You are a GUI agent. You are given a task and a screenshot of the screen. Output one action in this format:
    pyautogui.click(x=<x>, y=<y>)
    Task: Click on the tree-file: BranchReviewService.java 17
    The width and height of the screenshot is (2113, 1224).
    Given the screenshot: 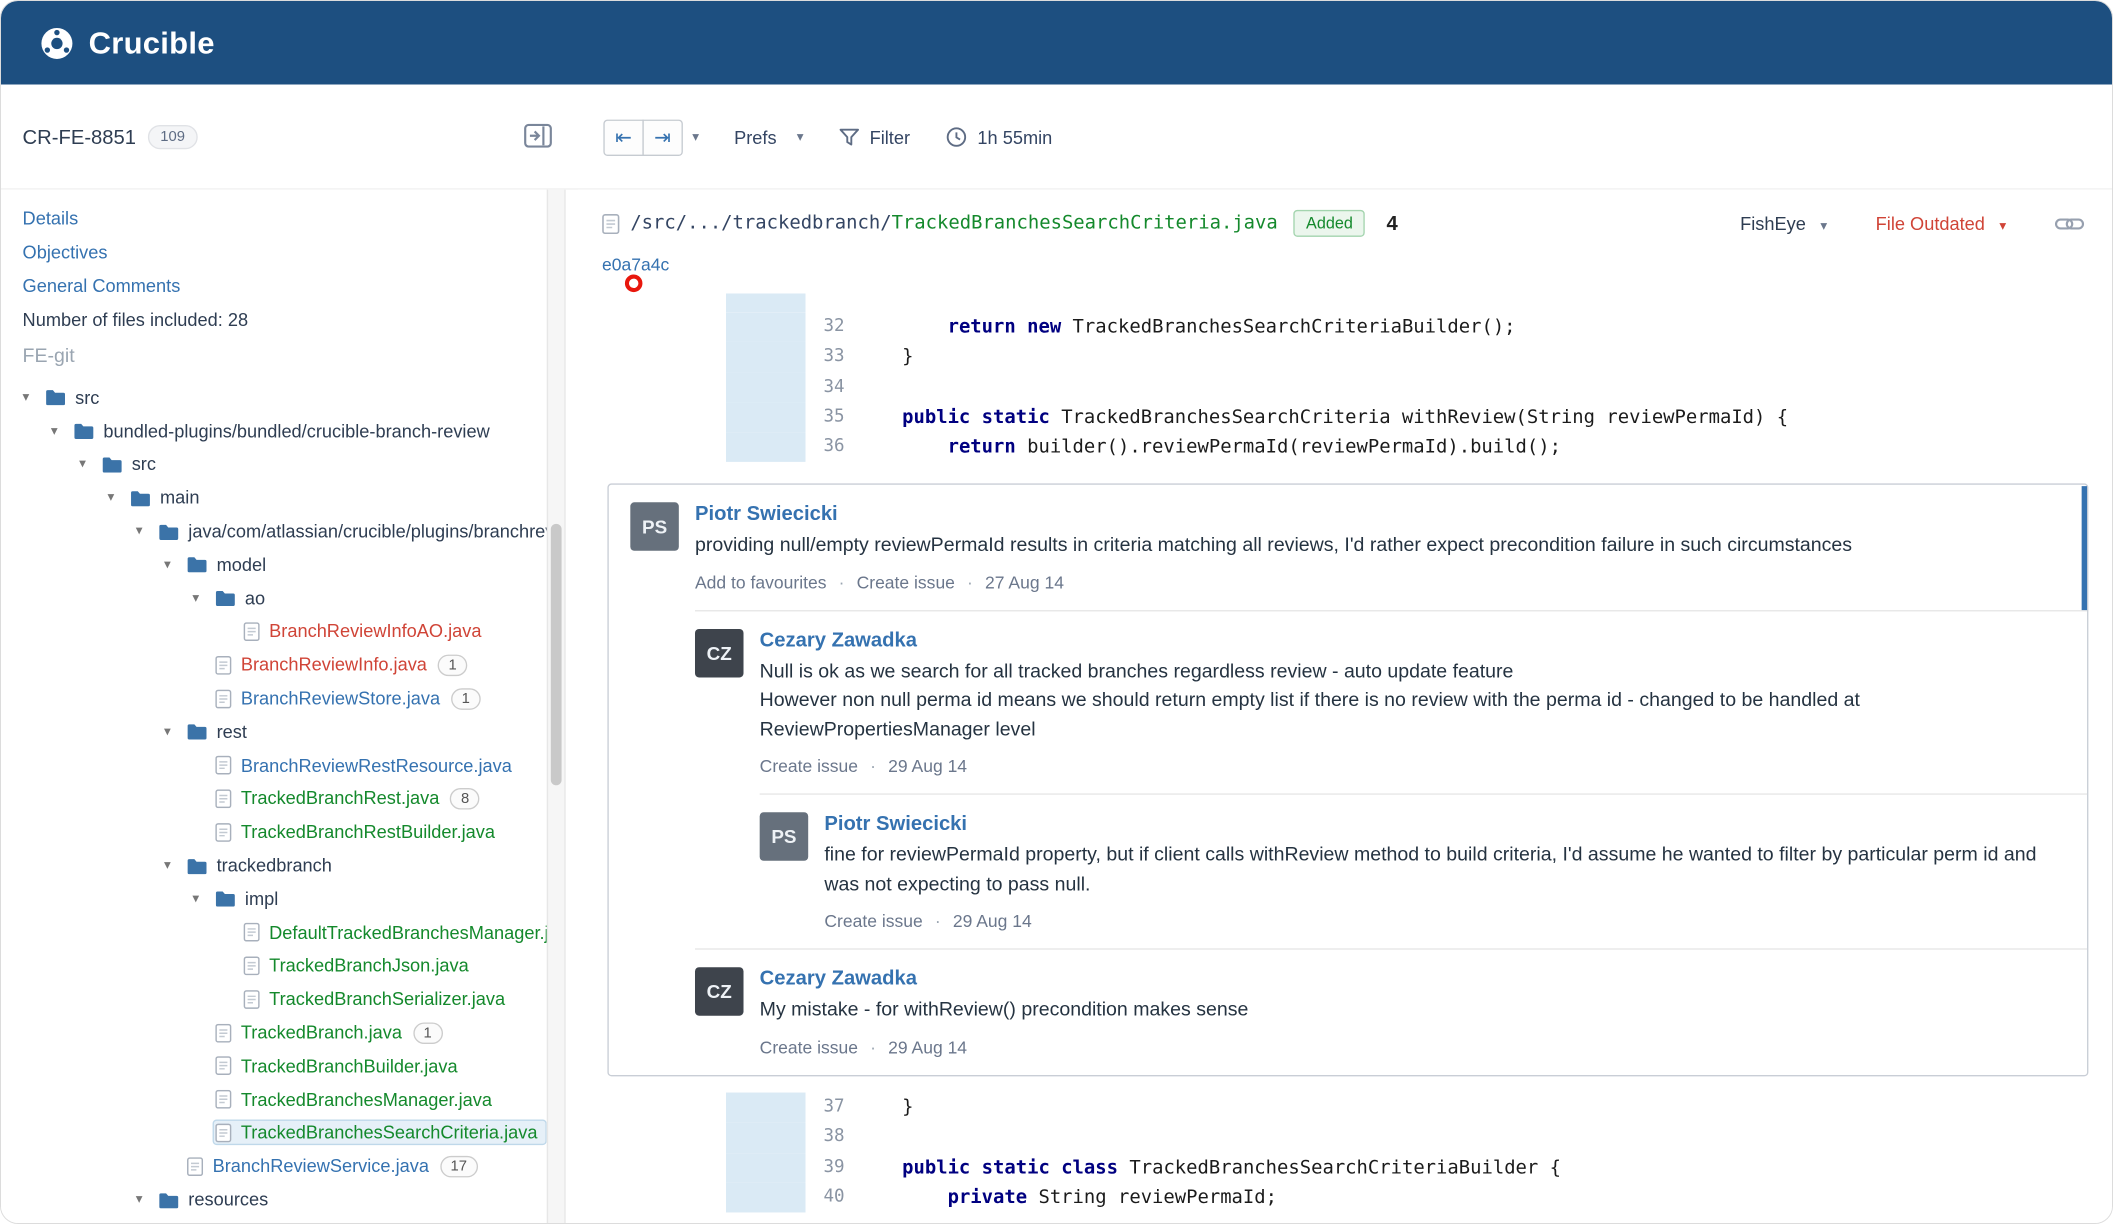 What is the action you would take?
    pyautogui.click(x=285, y=1166)
    